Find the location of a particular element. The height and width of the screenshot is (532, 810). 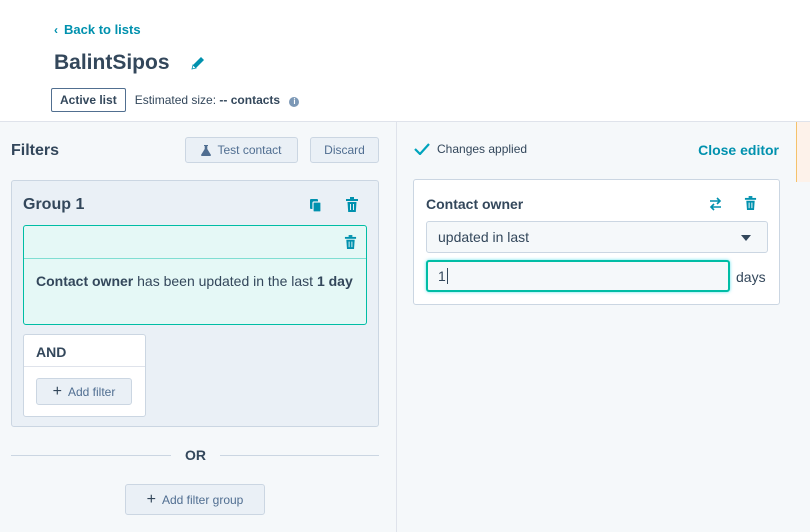

chevron-left-icon: ‹ is located at coordinates (56, 29).